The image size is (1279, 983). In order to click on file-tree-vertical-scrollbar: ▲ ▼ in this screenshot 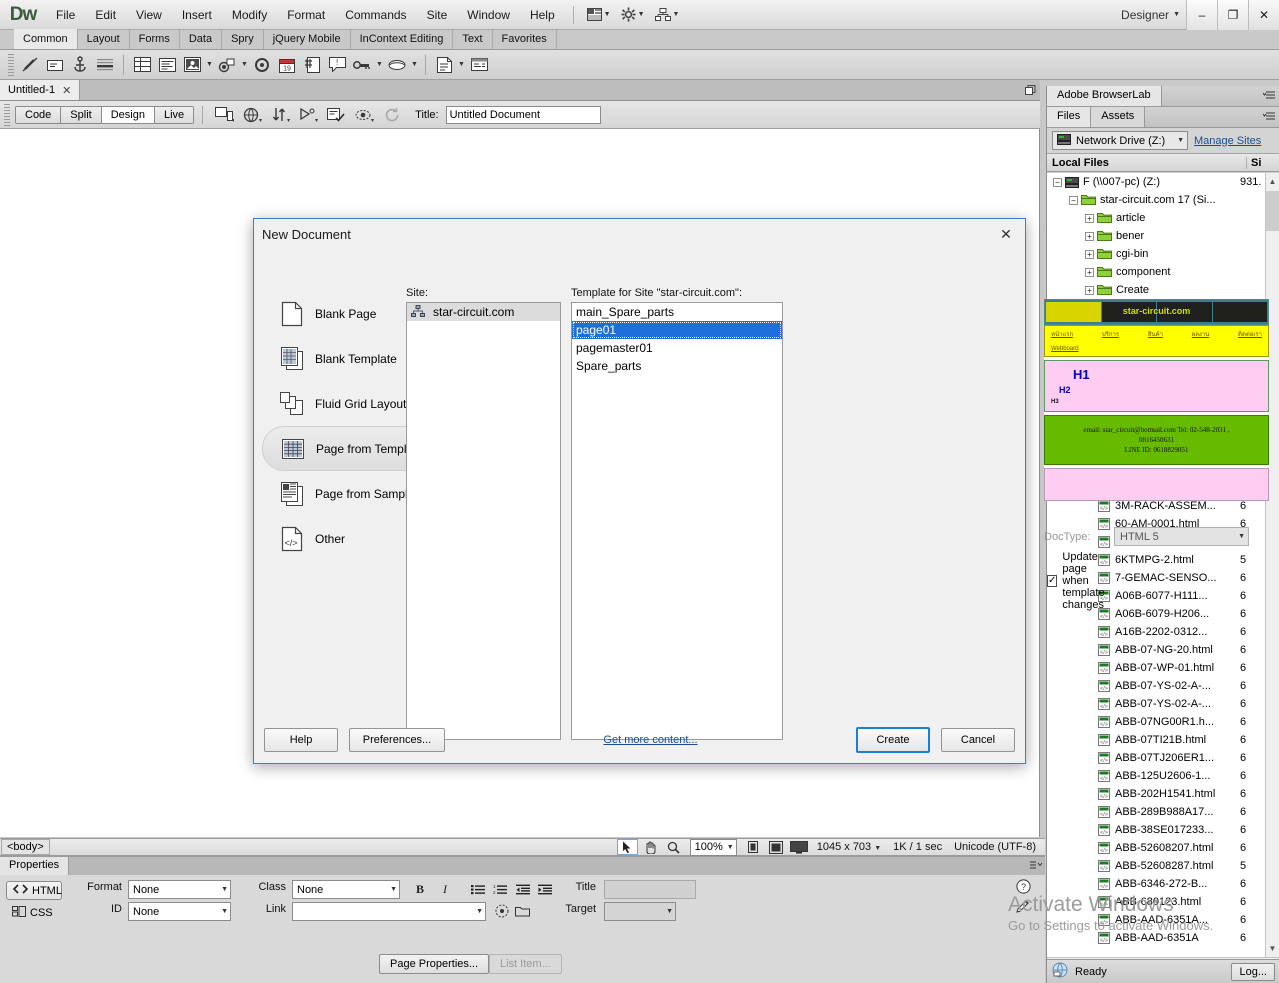, I will do `click(1272, 565)`.